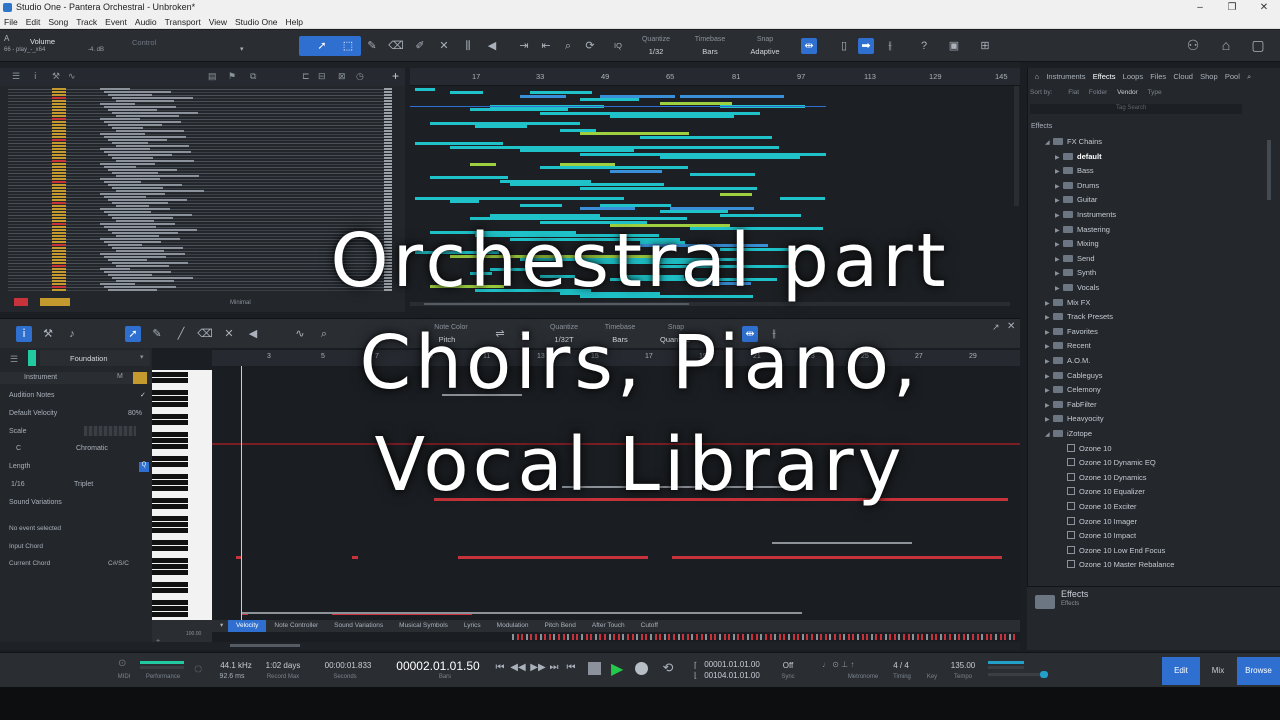 This screenshot has width=1280, height=720. What do you see at coordinates (146, 21) in the screenshot?
I see `menu-audio: Audio` at bounding box center [146, 21].